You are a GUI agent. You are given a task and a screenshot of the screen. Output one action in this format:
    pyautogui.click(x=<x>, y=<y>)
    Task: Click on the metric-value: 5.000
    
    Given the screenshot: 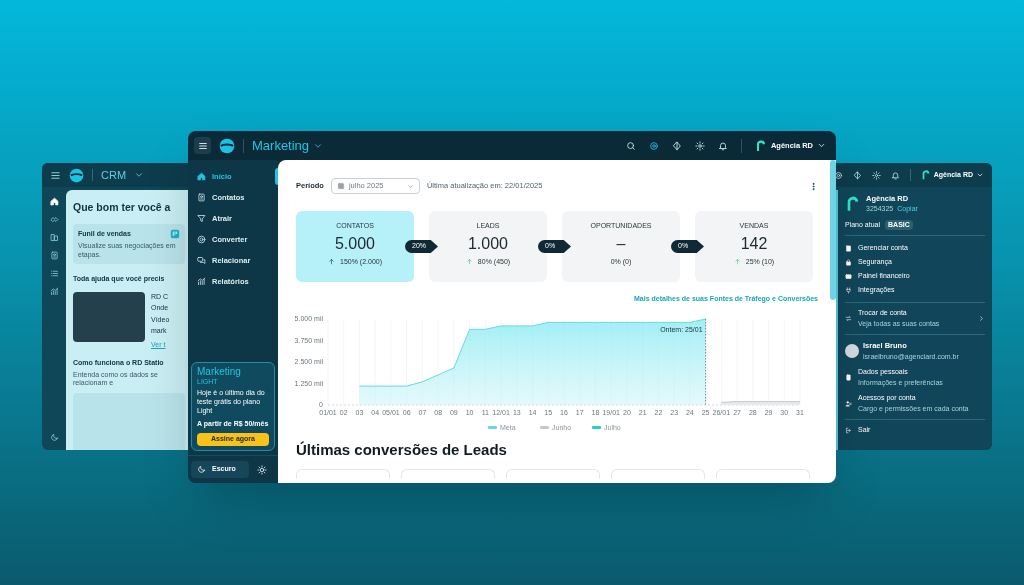 What is the action you would take?
    pyautogui.click(x=354, y=243)
    